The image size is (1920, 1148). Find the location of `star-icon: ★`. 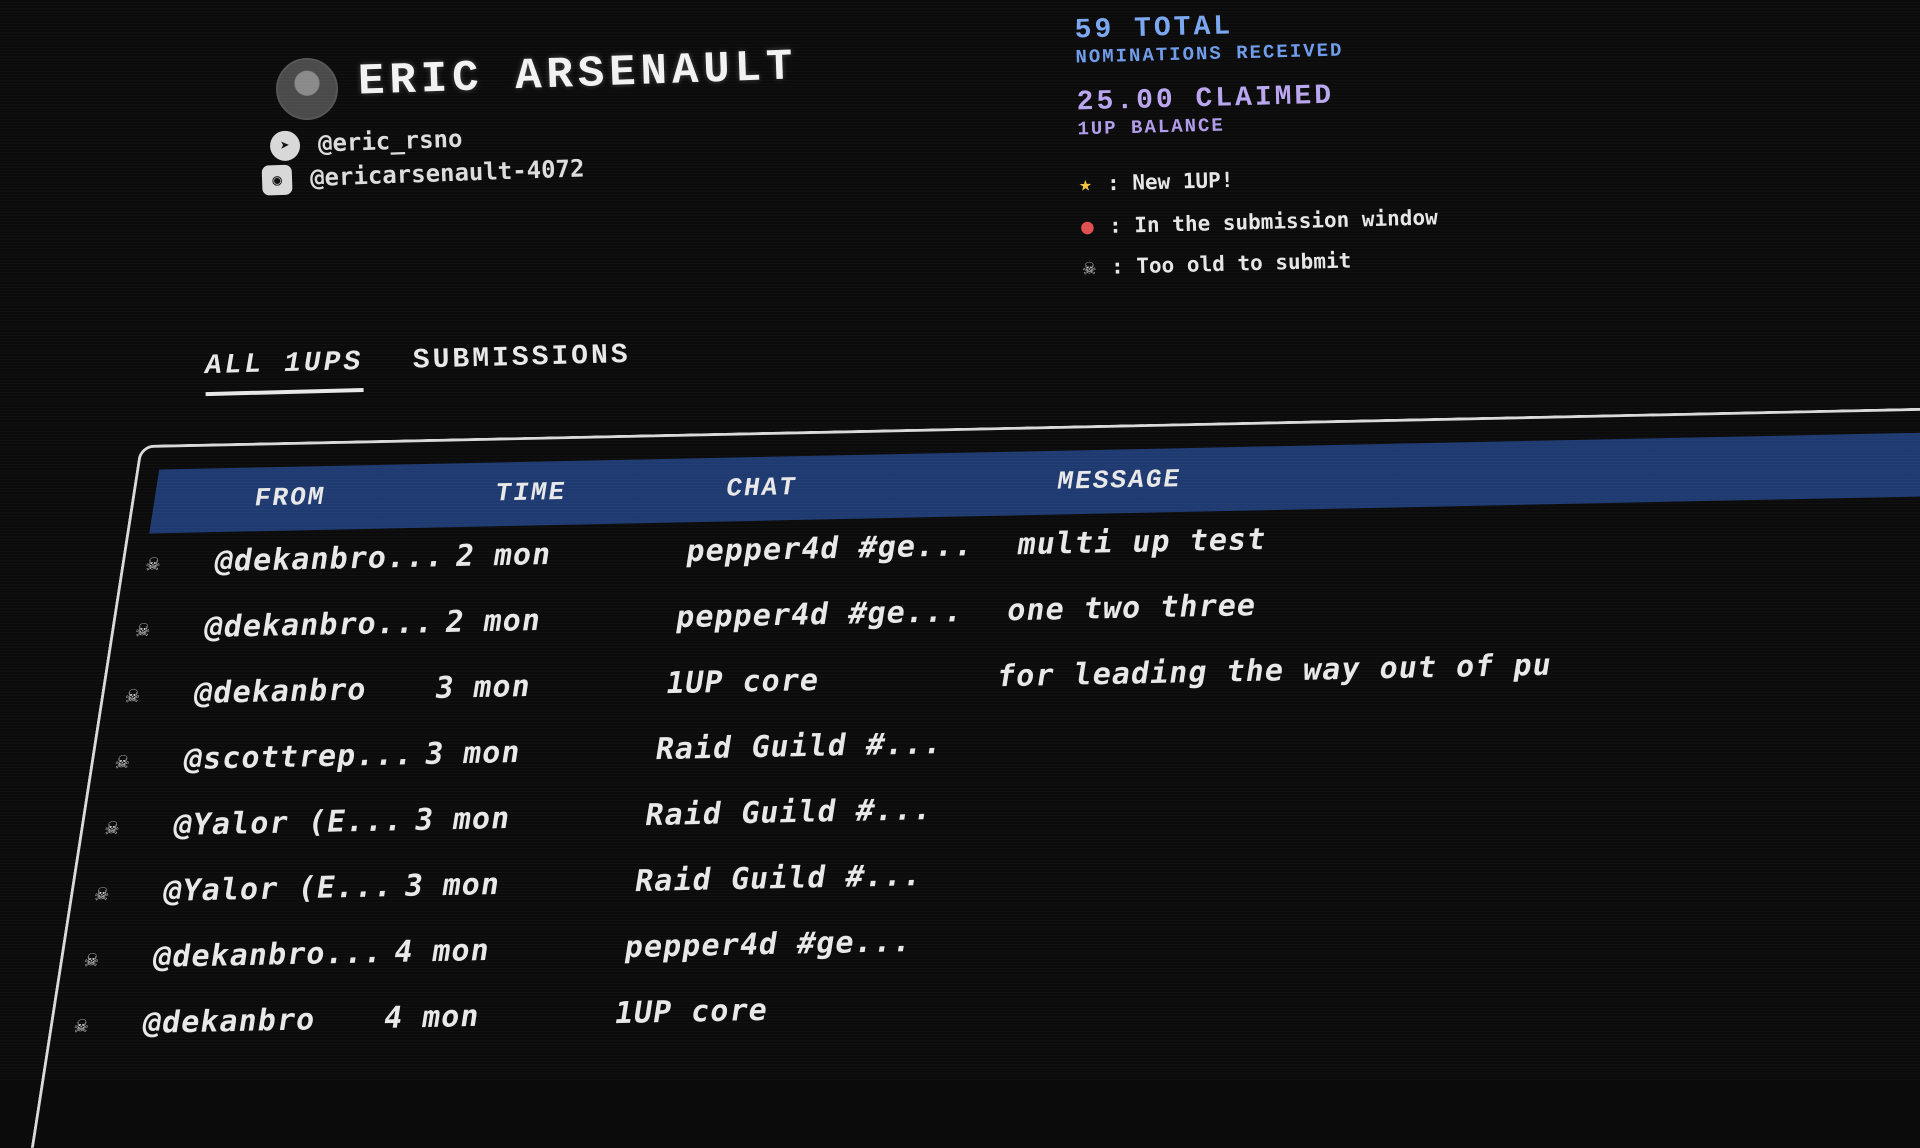

star-icon: ★ is located at coordinates (1085, 184).